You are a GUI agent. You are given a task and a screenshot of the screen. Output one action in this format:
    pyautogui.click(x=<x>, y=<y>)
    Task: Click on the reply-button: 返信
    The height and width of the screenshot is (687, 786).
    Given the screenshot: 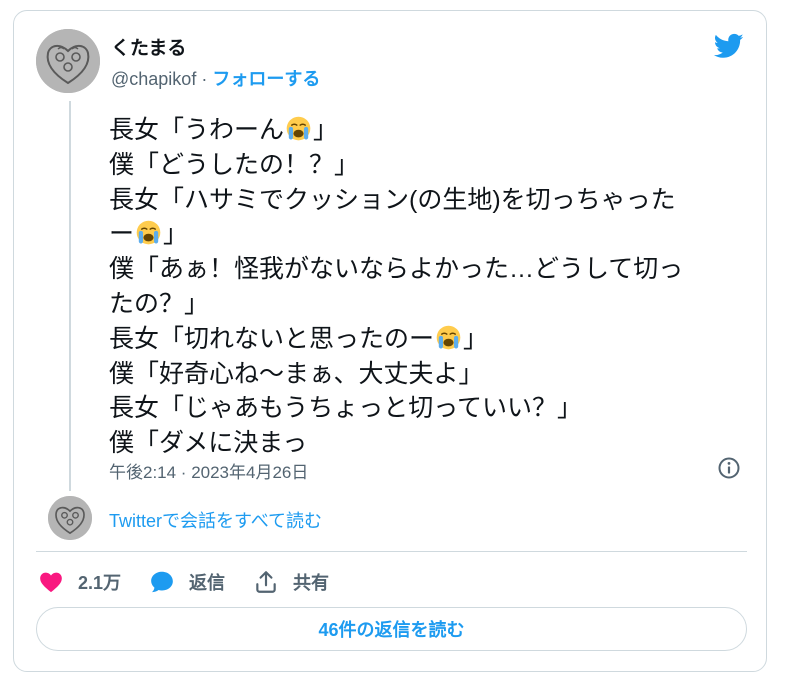 What is the action you would take?
    pyautogui.click(x=187, y=582)
    